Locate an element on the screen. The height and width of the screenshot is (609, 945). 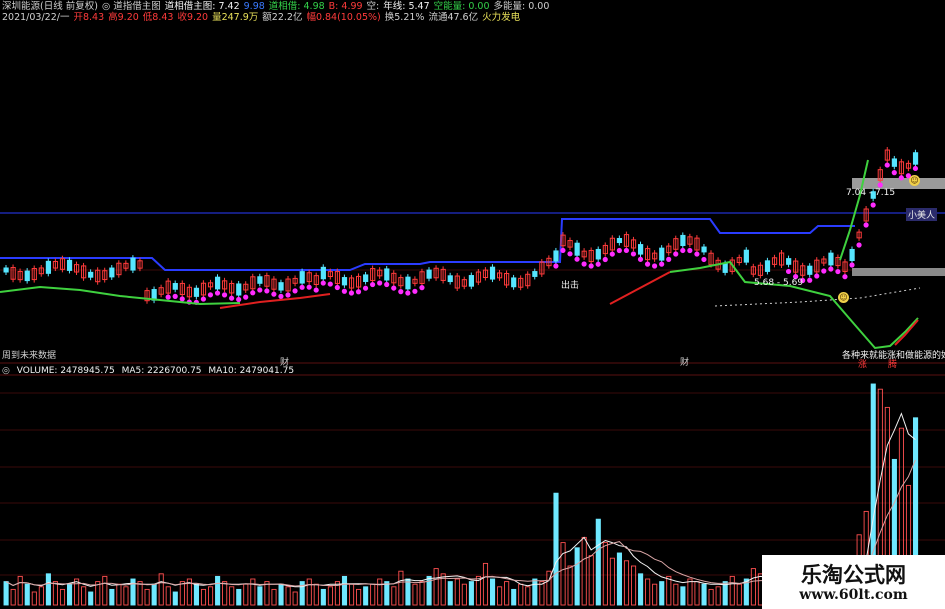
zhang-marker: 涨 is located at coordinates (863, 365).